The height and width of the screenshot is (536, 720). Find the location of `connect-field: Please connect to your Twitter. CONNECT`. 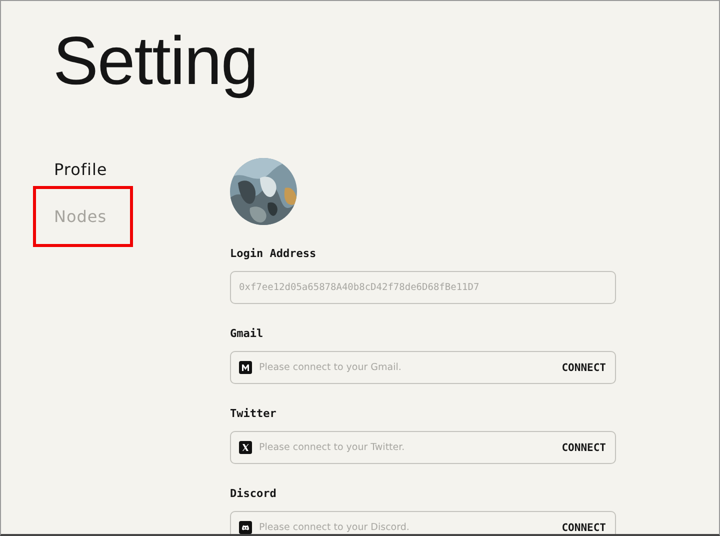

connect-field: Please connect to your Twitter. CONNECT is located at coordinates (423, 447).